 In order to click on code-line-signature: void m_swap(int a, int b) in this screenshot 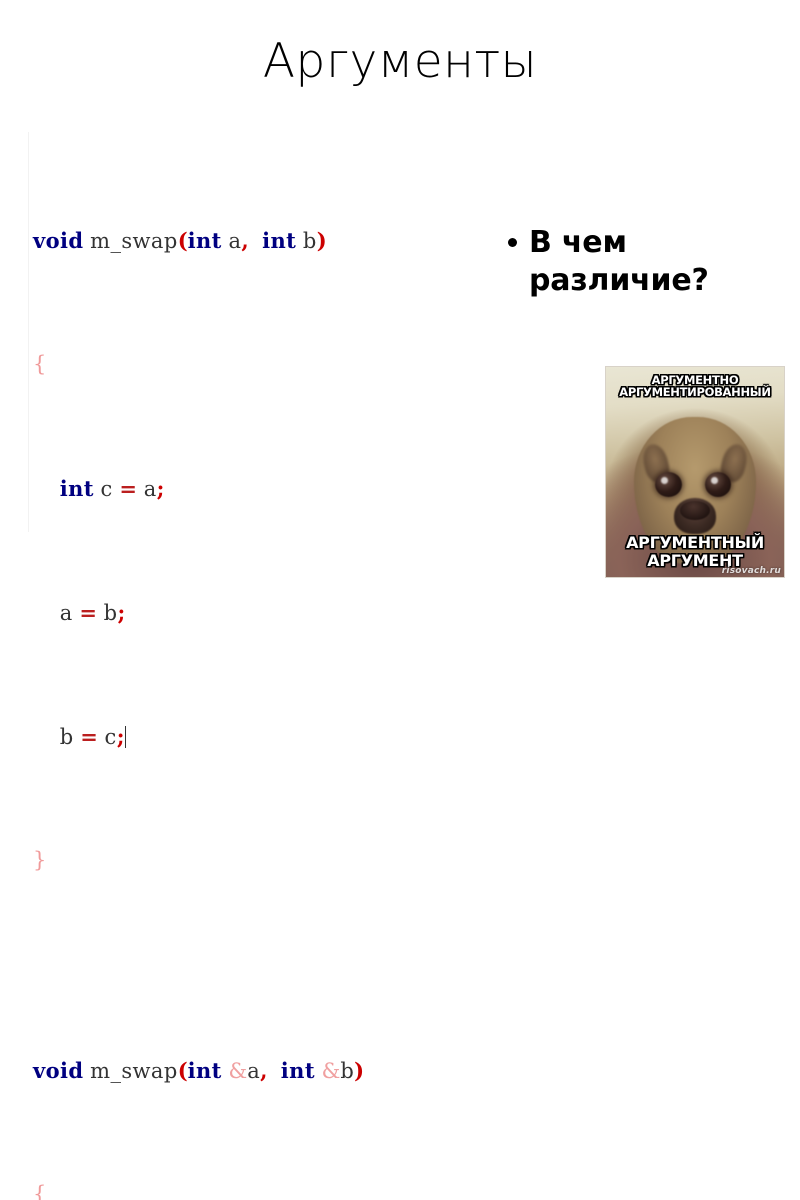, I will do `click(290, 240)`.